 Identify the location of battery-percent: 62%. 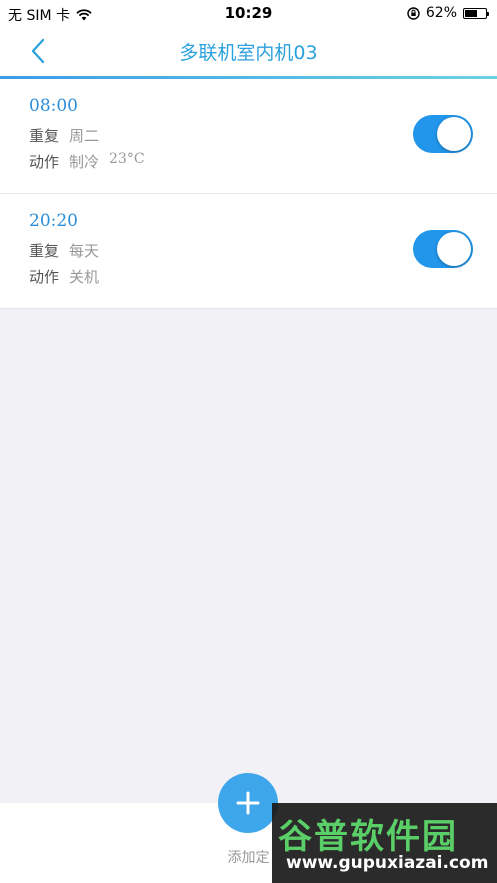
(441, 13).